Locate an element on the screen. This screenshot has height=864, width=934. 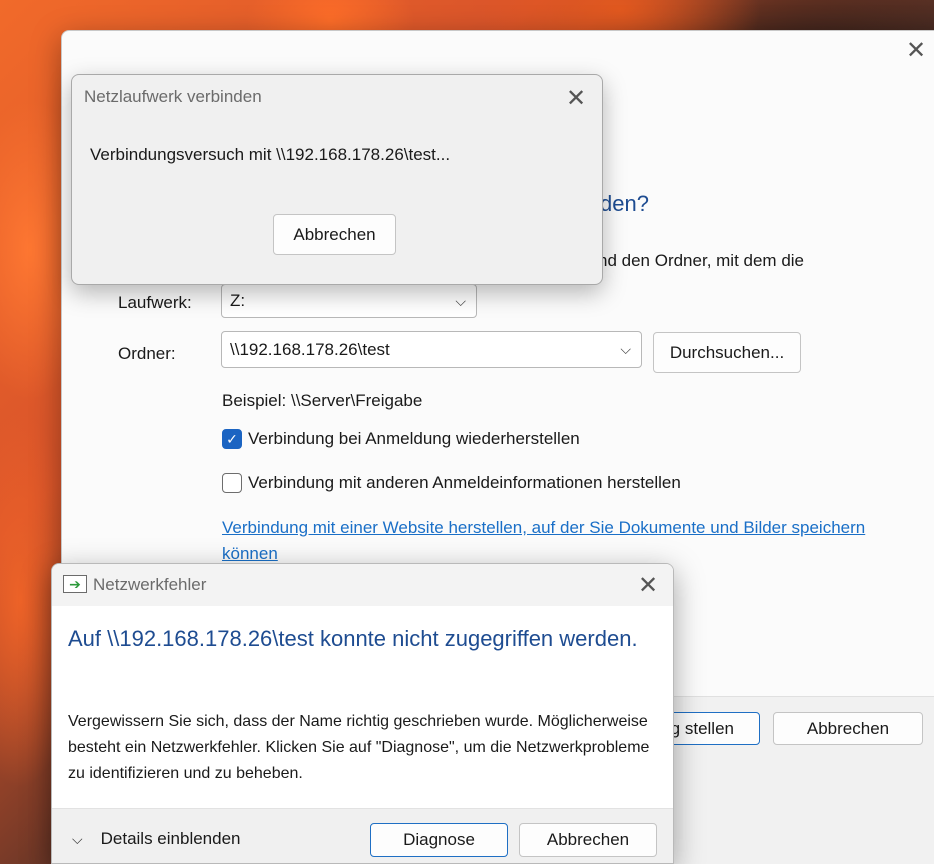
drive-select: Z: ⌵ is located at coordinates (349, 301).